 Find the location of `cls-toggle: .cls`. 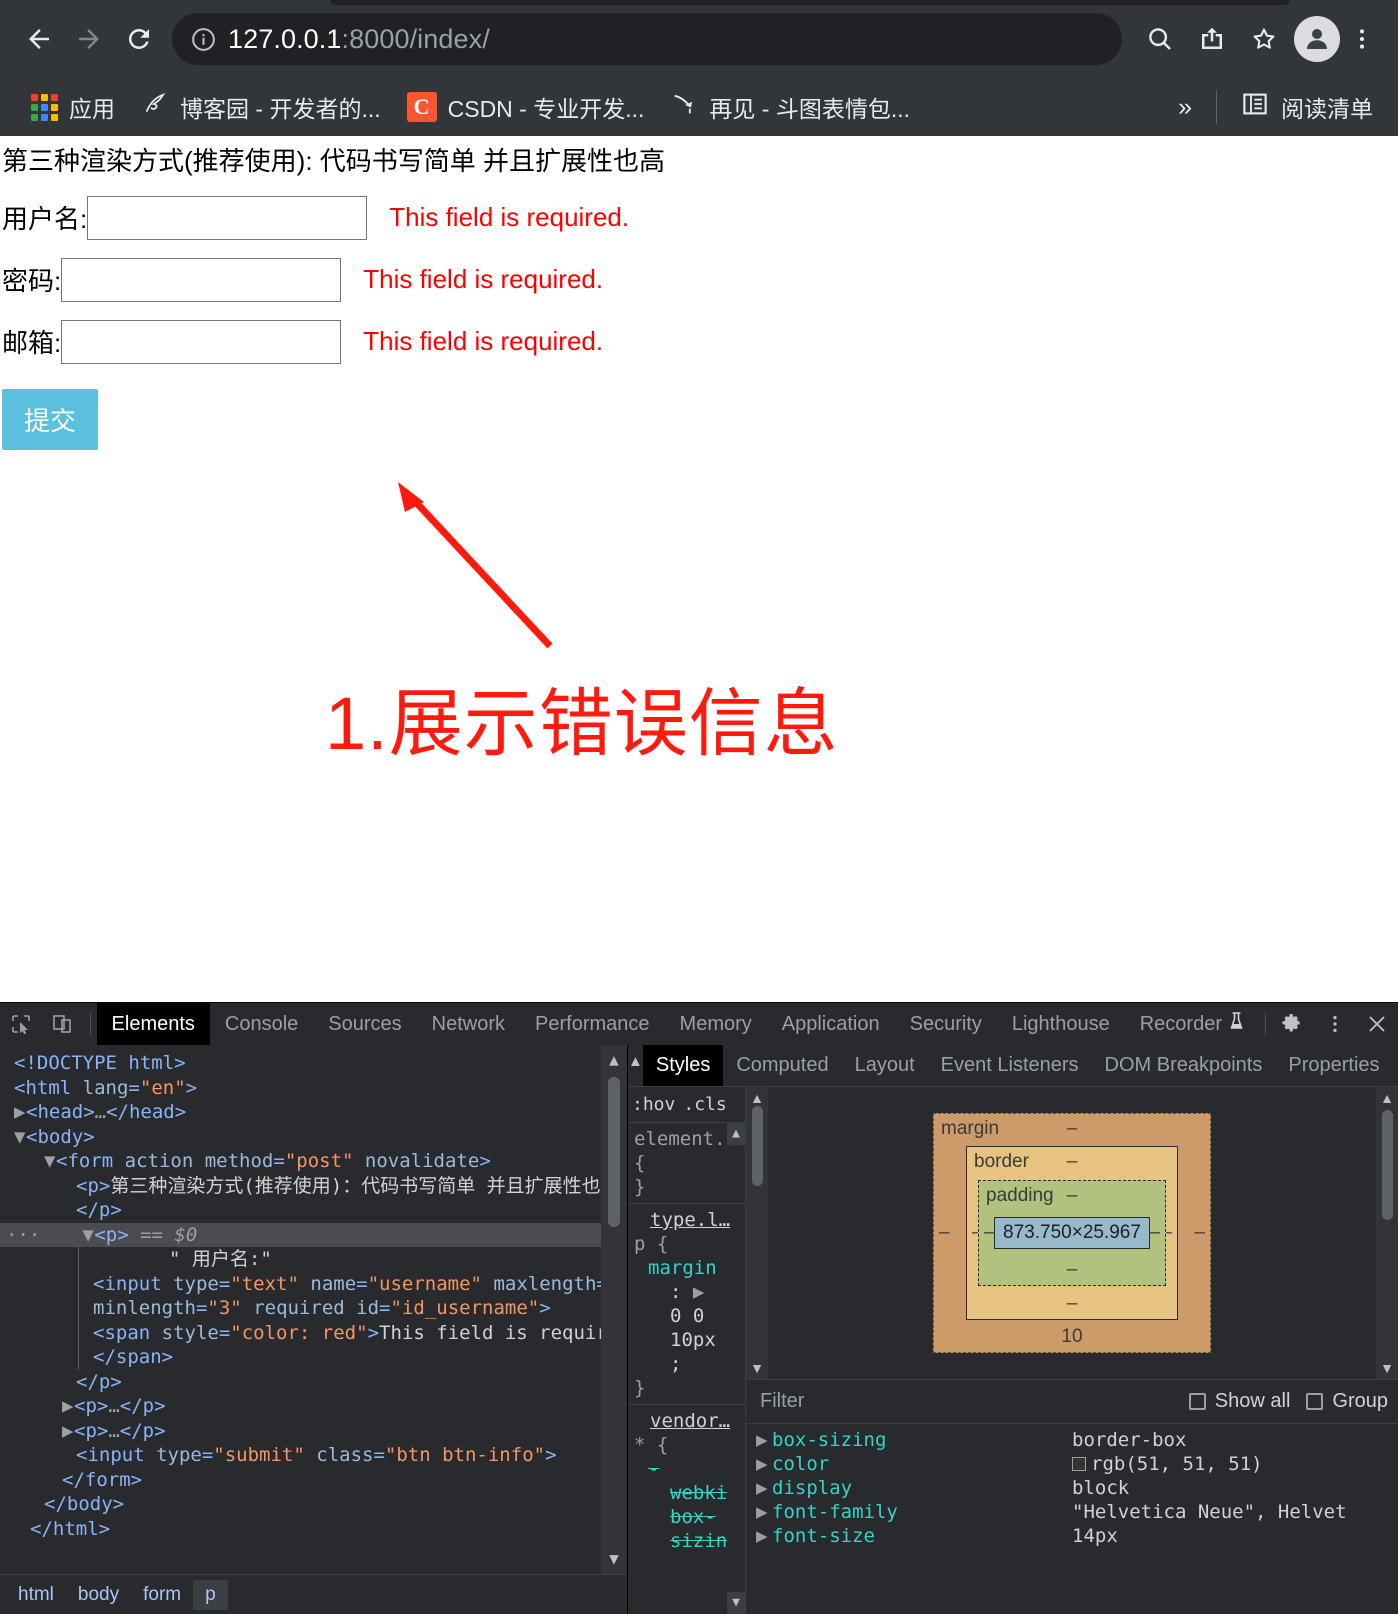

cls-toggle: .cls is located at coordinates (704, 1105).